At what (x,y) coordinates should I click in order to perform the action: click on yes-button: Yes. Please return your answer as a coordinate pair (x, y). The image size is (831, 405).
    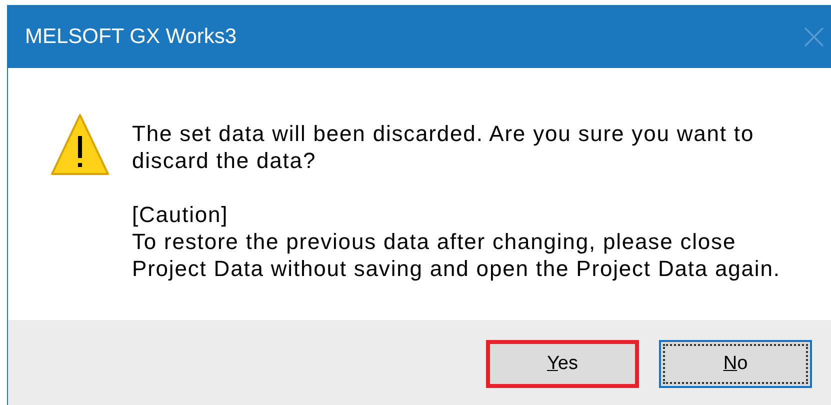
    Looking at the image, I should click on (562, 364).